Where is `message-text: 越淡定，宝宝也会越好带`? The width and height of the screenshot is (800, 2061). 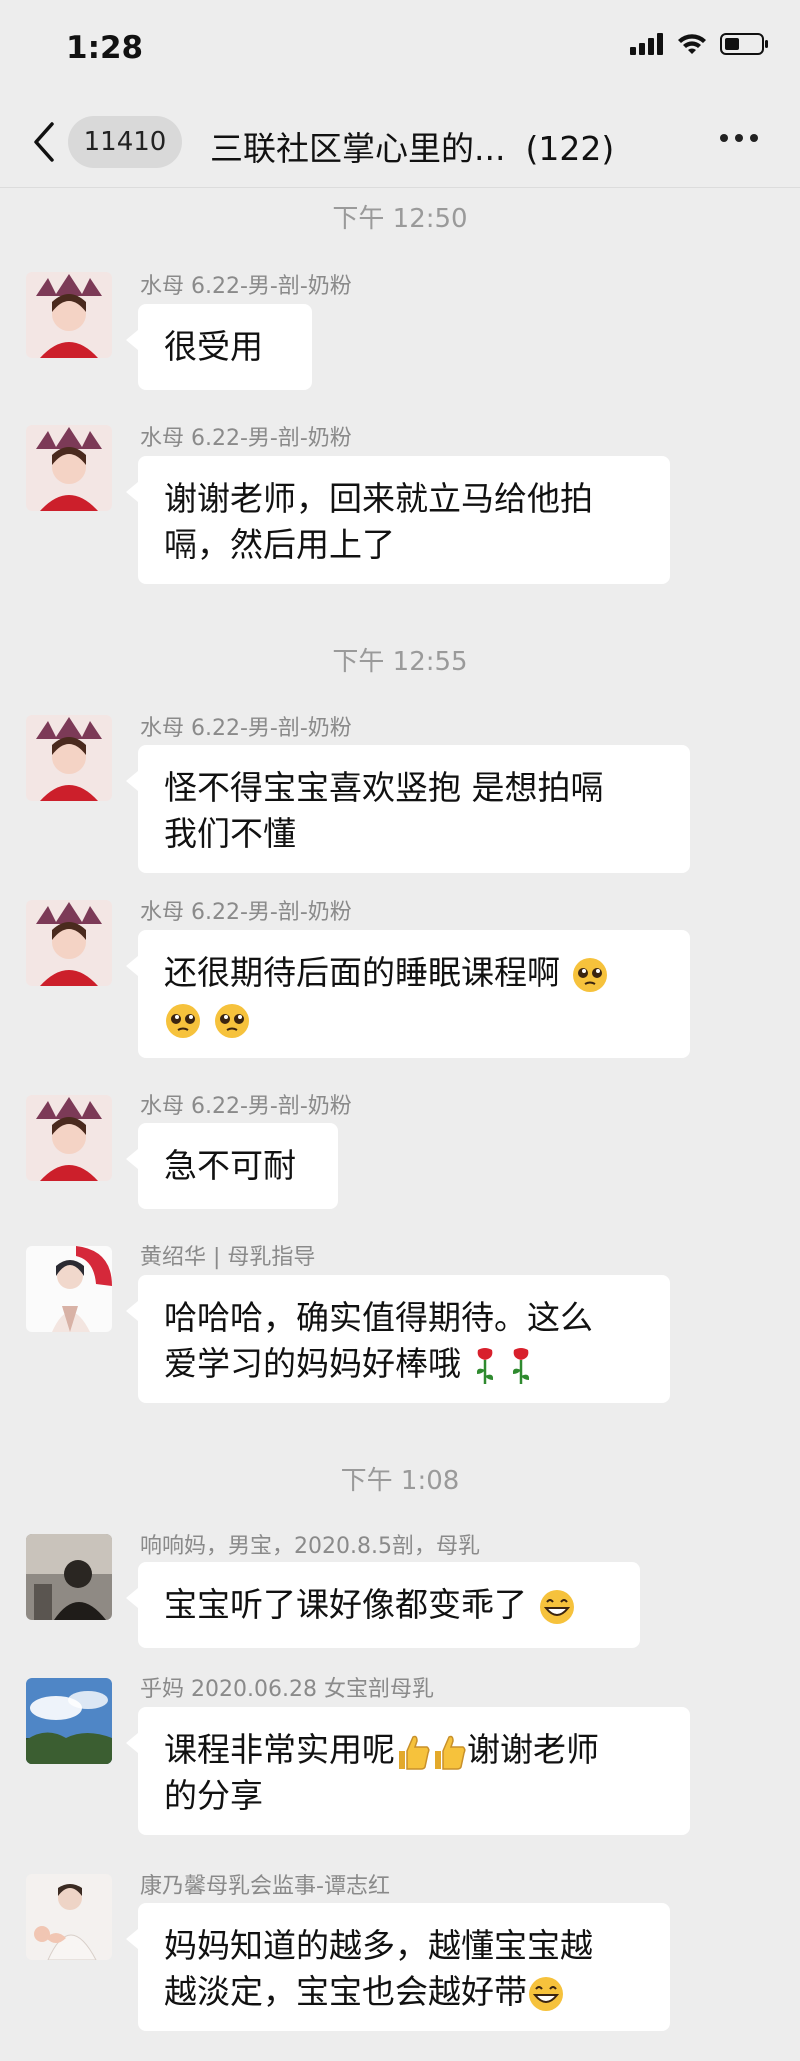 message-text: 越淡定，宝宝也会越好带 is located at coordinates (345, 1991).